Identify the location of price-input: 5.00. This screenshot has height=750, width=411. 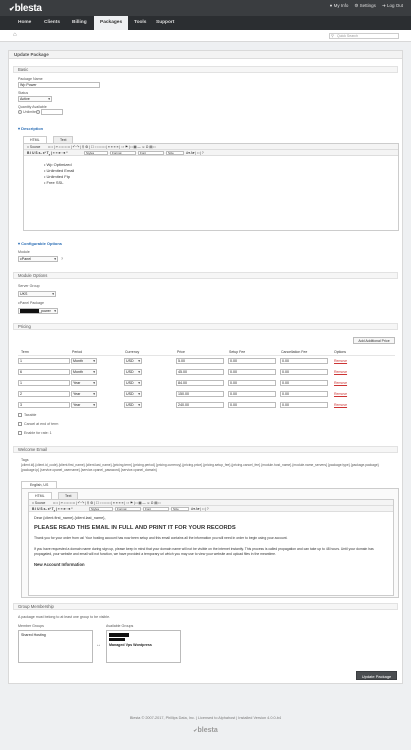
(200, 361).